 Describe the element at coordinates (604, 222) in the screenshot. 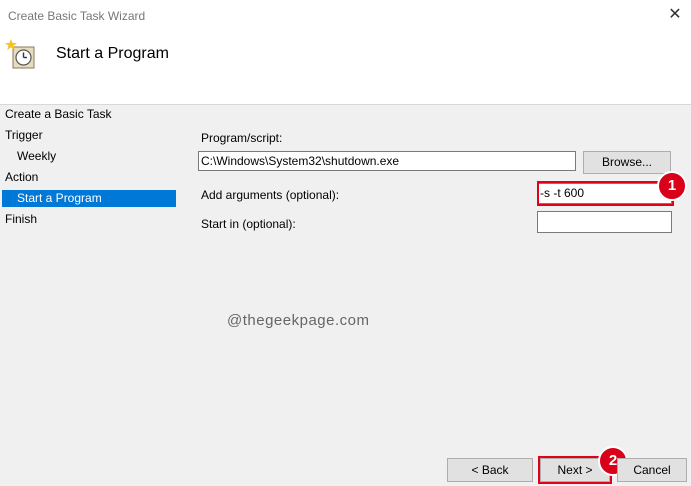

I see `start-in-input` at that location.